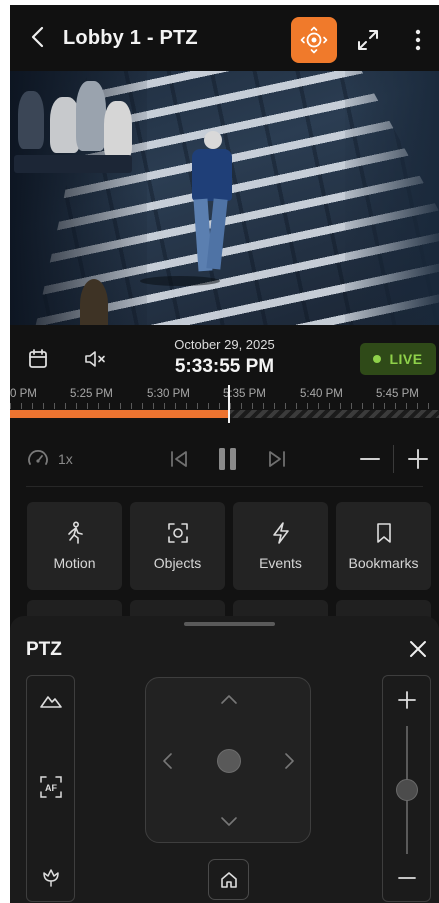  I want to click on timeline-recorded-track, so click(119, 414).